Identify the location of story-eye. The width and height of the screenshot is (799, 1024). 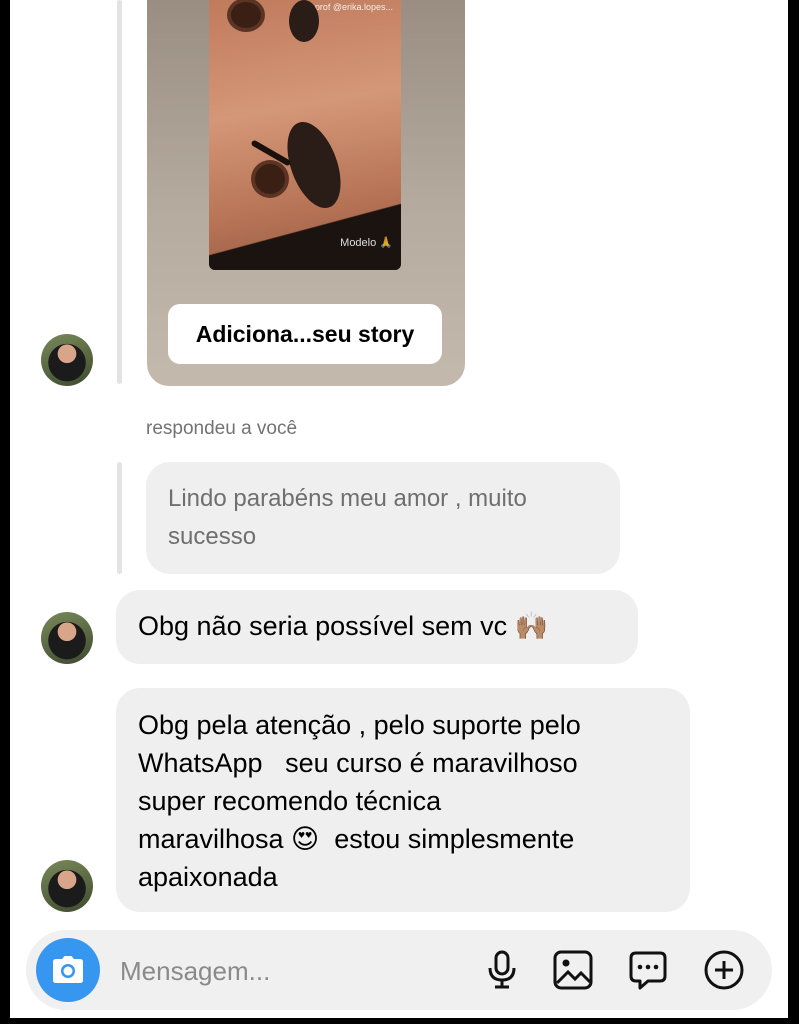
(270, 179).